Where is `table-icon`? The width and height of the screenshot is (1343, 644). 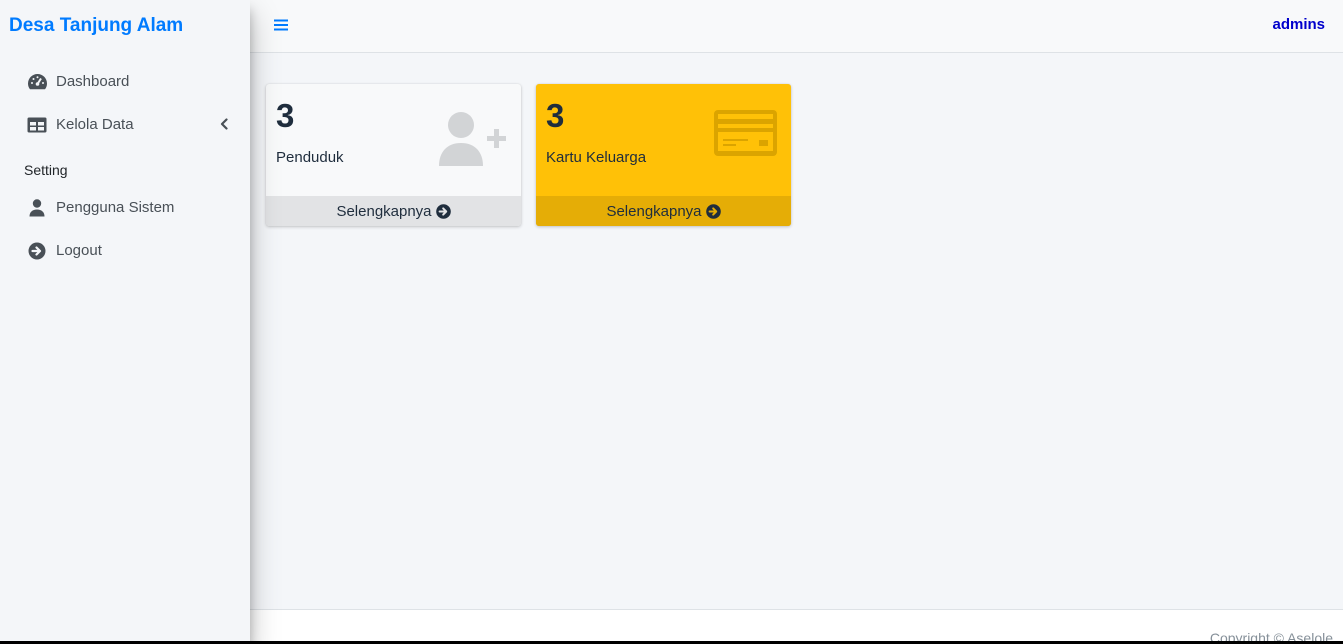
table-icon is located at coordinates (37, 125).